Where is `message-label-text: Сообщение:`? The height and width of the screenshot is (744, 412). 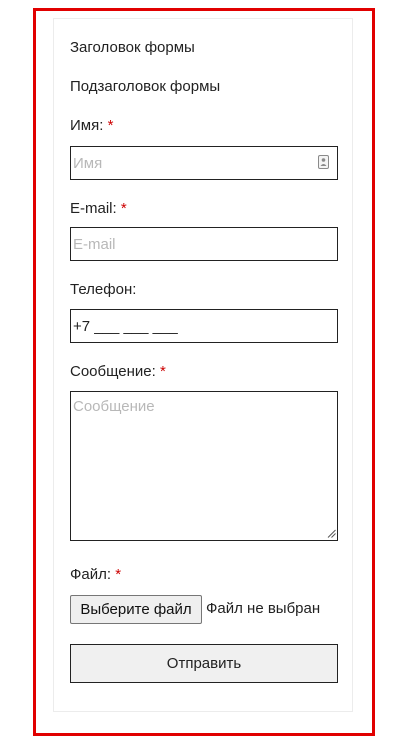
message-label-text: Сообщение: is located at coordinates (113, 371).